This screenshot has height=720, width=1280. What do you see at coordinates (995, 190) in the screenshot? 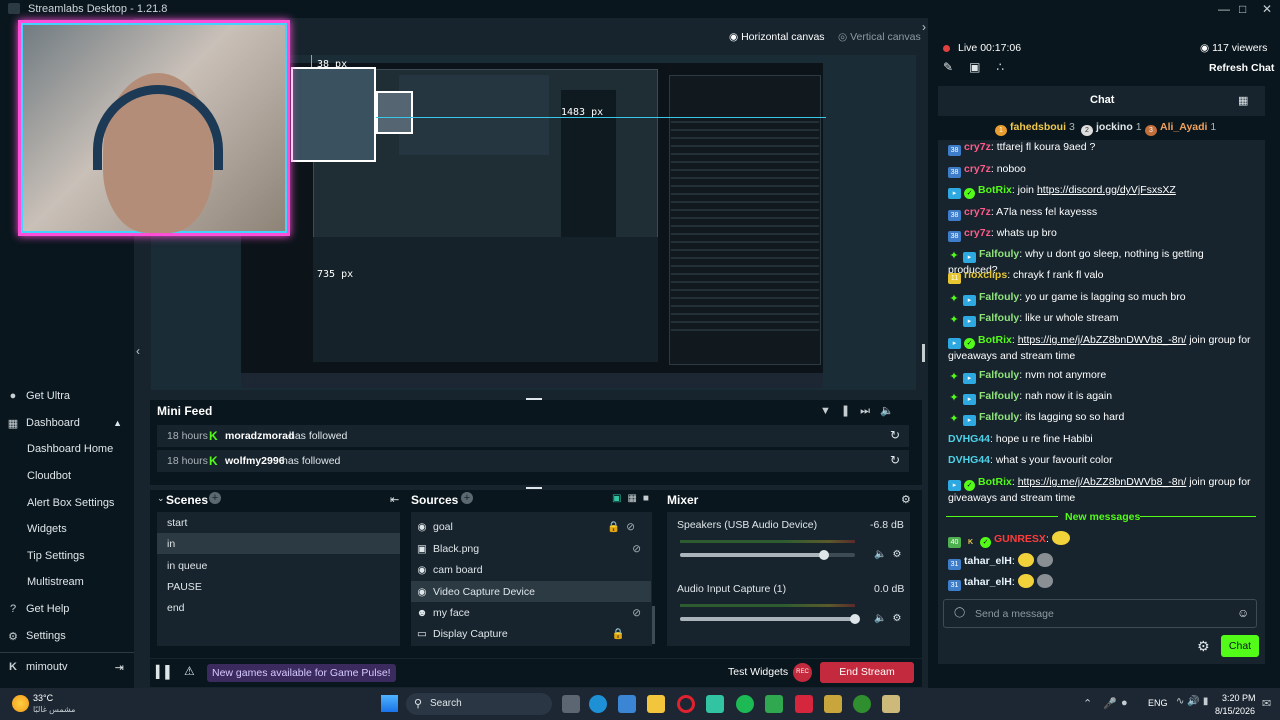
I see `chat-user: BotRix` at bounding box center [995, 190].